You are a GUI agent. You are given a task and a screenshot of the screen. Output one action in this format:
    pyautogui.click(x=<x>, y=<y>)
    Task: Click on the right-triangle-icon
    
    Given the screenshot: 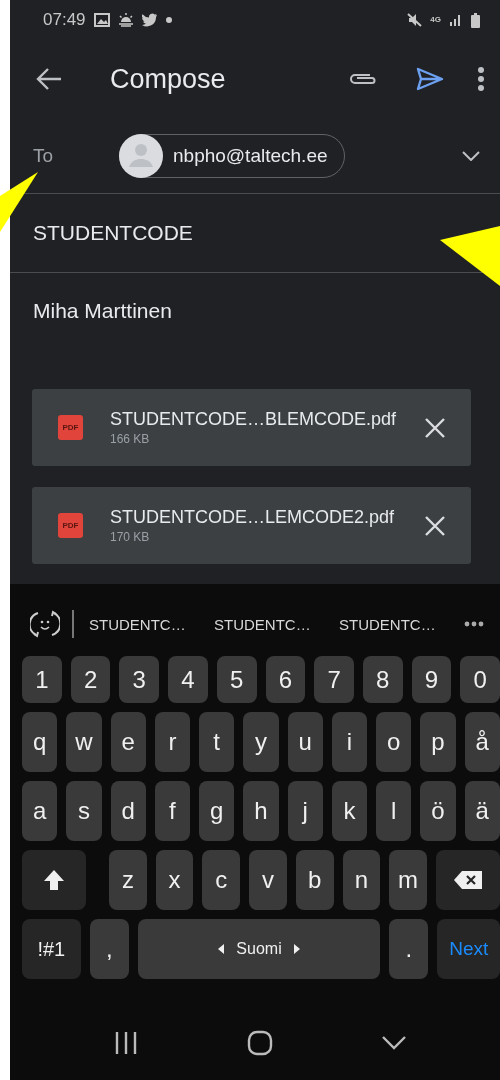 What is the action you would take?
    pyautogui.click(x=296, y=949)
    